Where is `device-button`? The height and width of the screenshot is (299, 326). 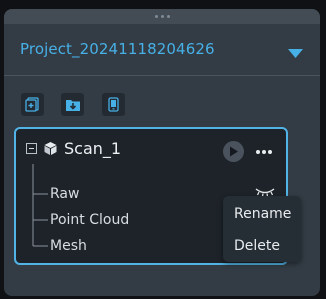 device-button is located at coordinates (113, 104).